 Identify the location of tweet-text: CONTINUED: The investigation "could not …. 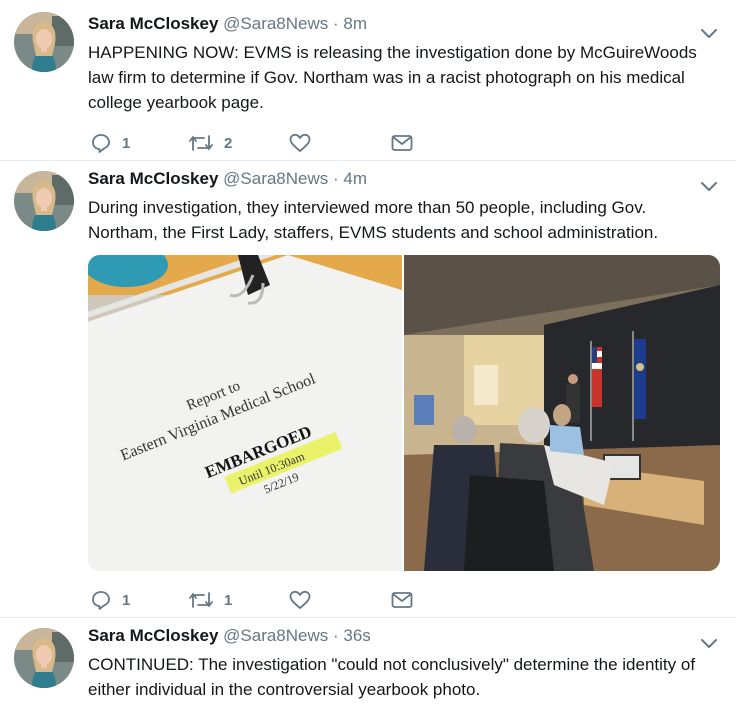
(392, 677).